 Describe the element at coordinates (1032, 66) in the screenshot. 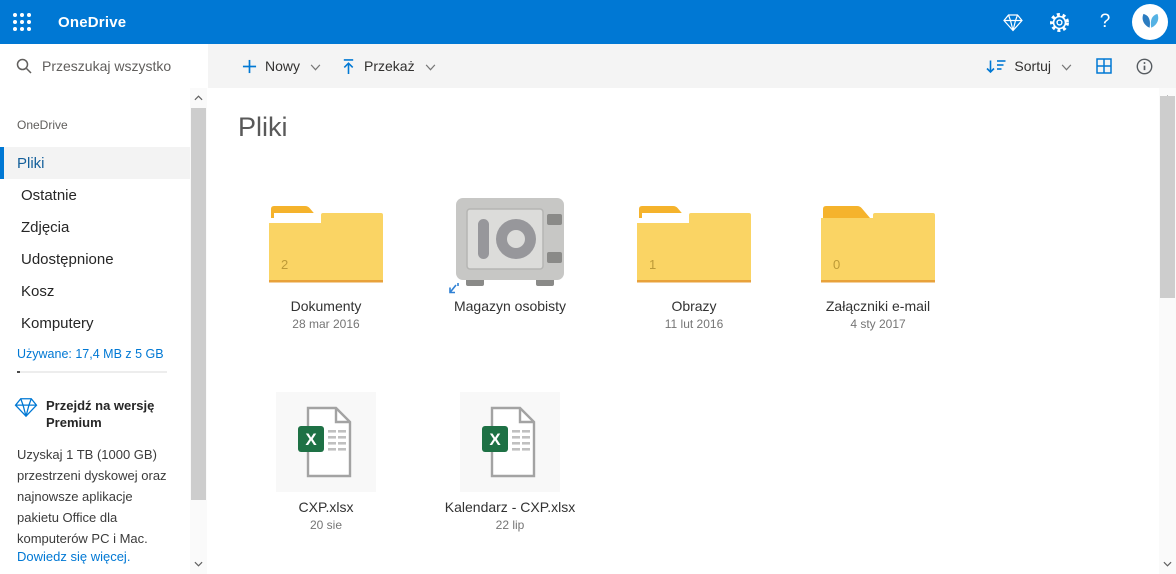

I see `sort-button-label: Sortuj` at that location.